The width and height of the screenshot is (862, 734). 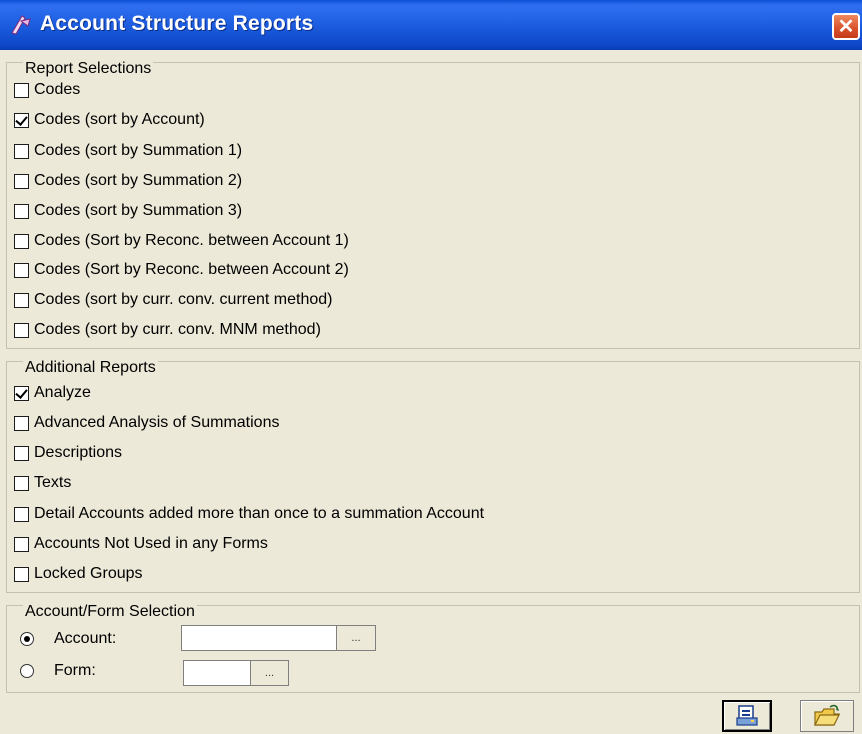 I want to click on account-radio, so click(x=27, y=639).